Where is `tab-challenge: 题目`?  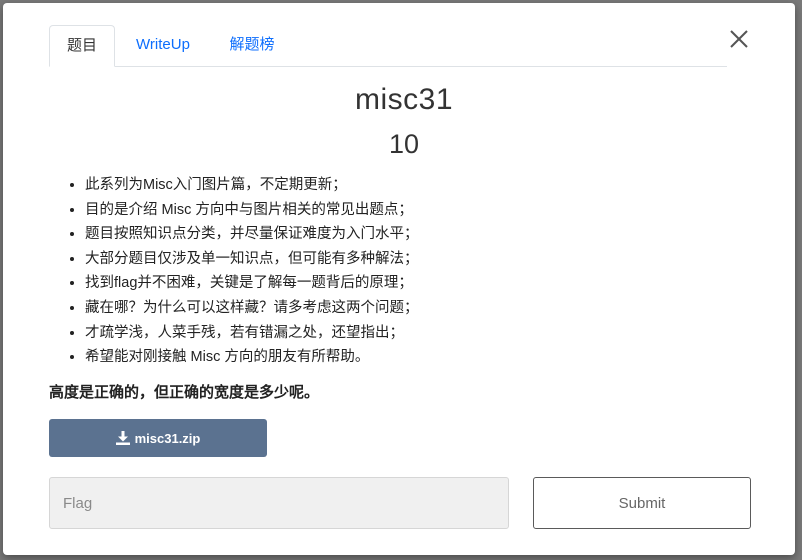 tab-challenge: 题目 is located at coordinates (82, 46).